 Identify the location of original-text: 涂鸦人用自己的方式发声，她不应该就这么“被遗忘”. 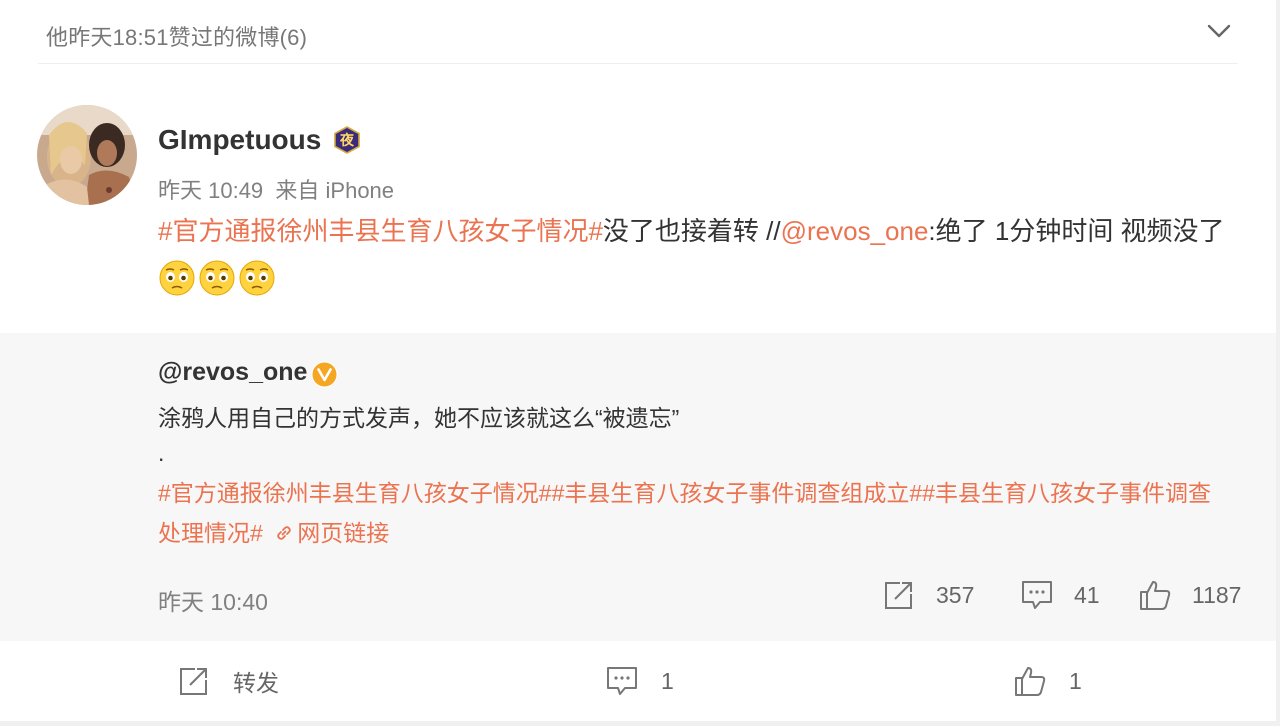
(419, 418).